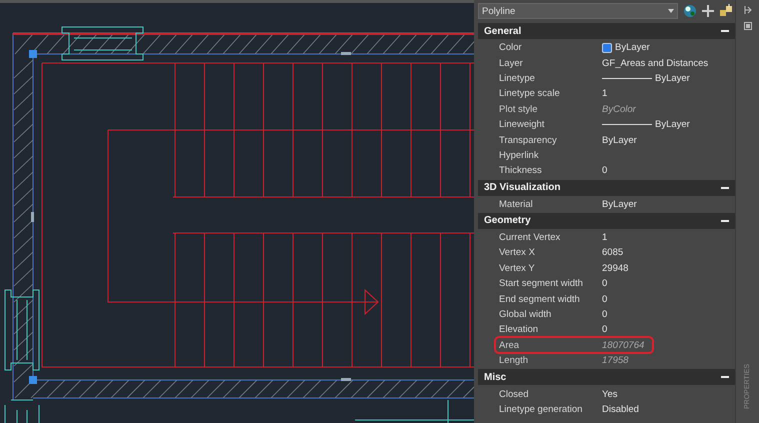  I want to click on property-label: Lineweight, so click(521, 124).